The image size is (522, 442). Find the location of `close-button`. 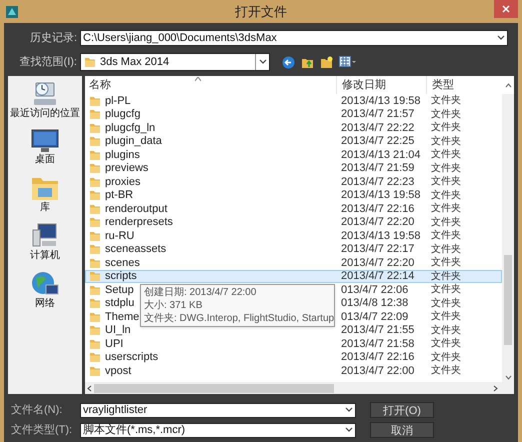

close-button is located at coordinates (506, 9).